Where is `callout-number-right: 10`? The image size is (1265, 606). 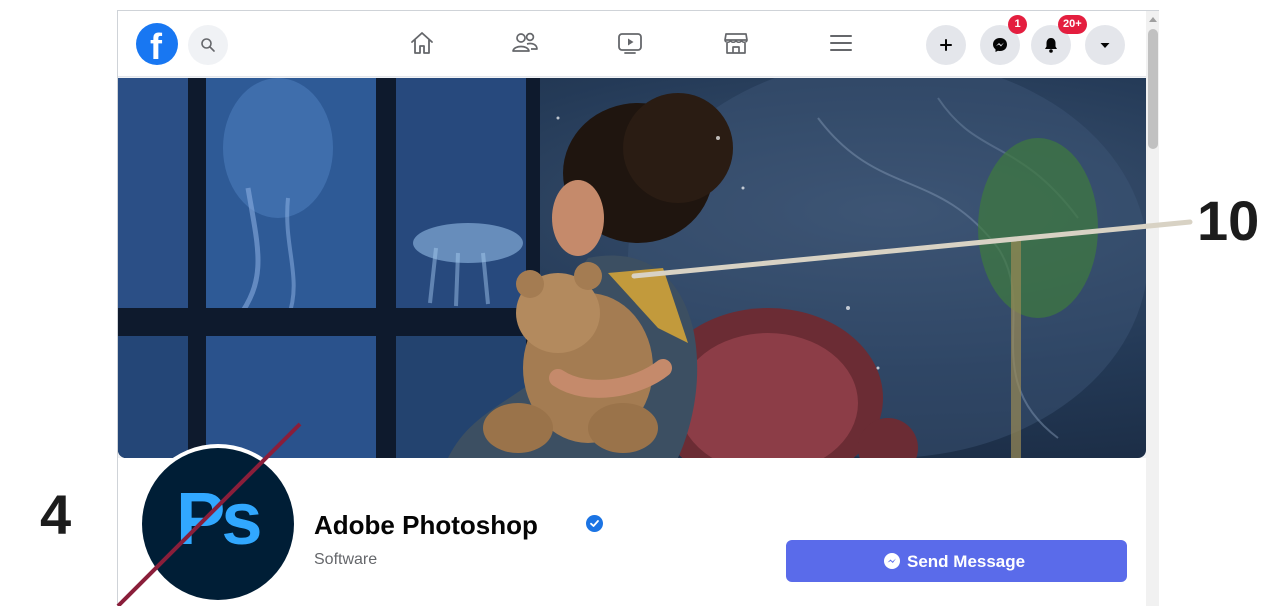
callout-number-right: 10 is located at coordinates (1228, 220).